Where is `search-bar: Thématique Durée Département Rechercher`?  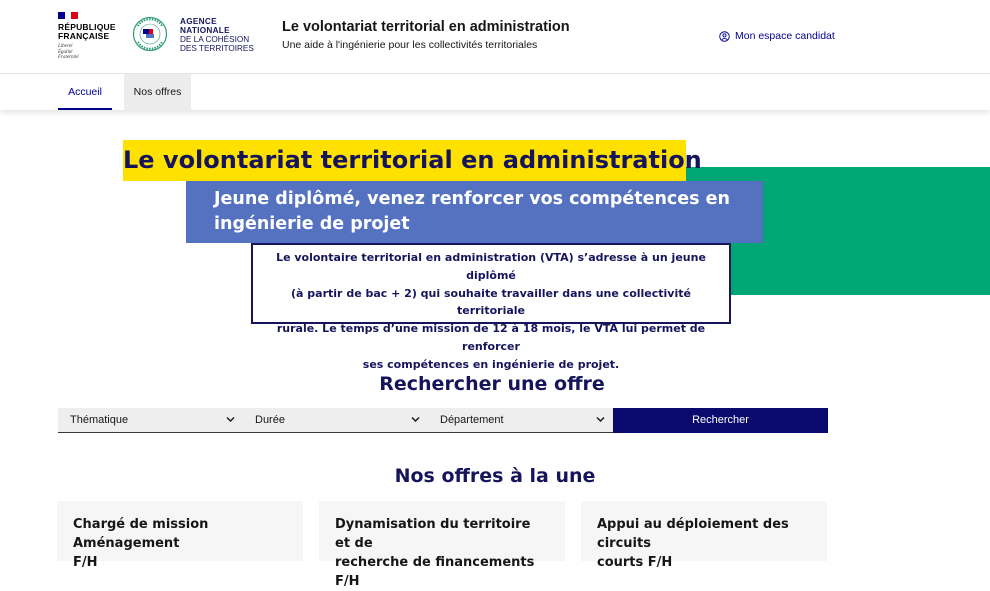 search-bar: Thématique Durée Département Rechercher is located at coordinates (443, 420).